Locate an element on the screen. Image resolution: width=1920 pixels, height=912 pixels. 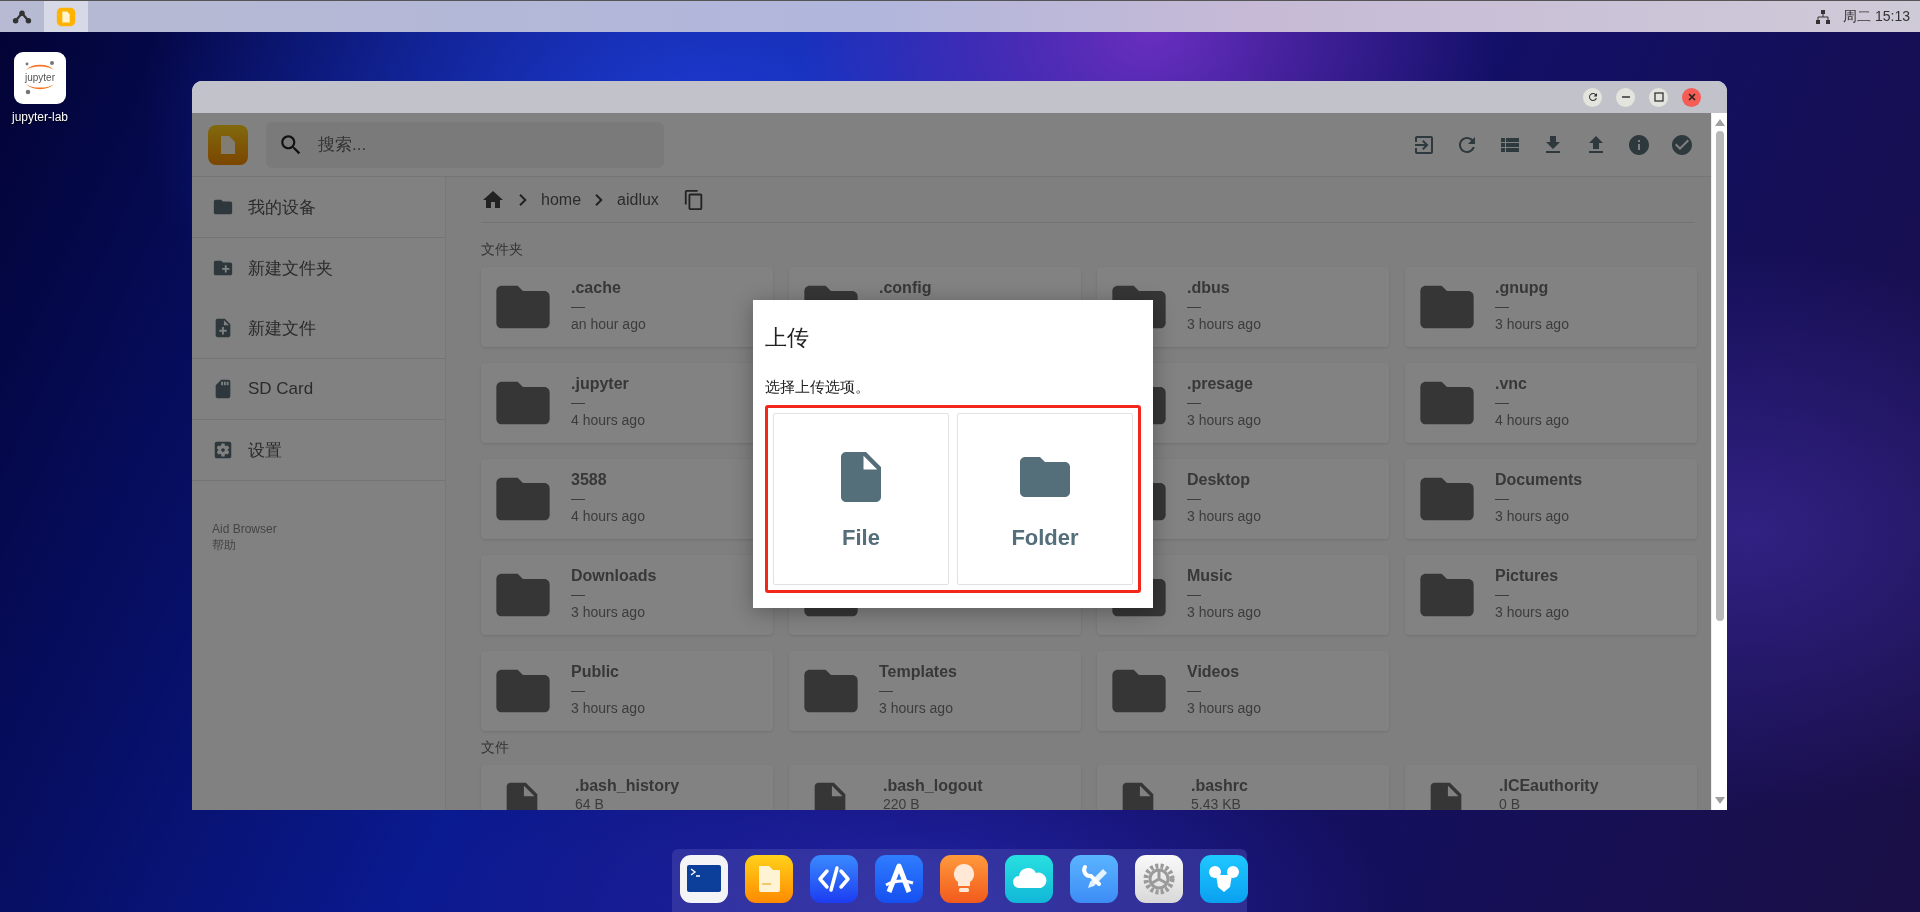
sidebar-label: 我的设备 is located at coordinates (282, 207).